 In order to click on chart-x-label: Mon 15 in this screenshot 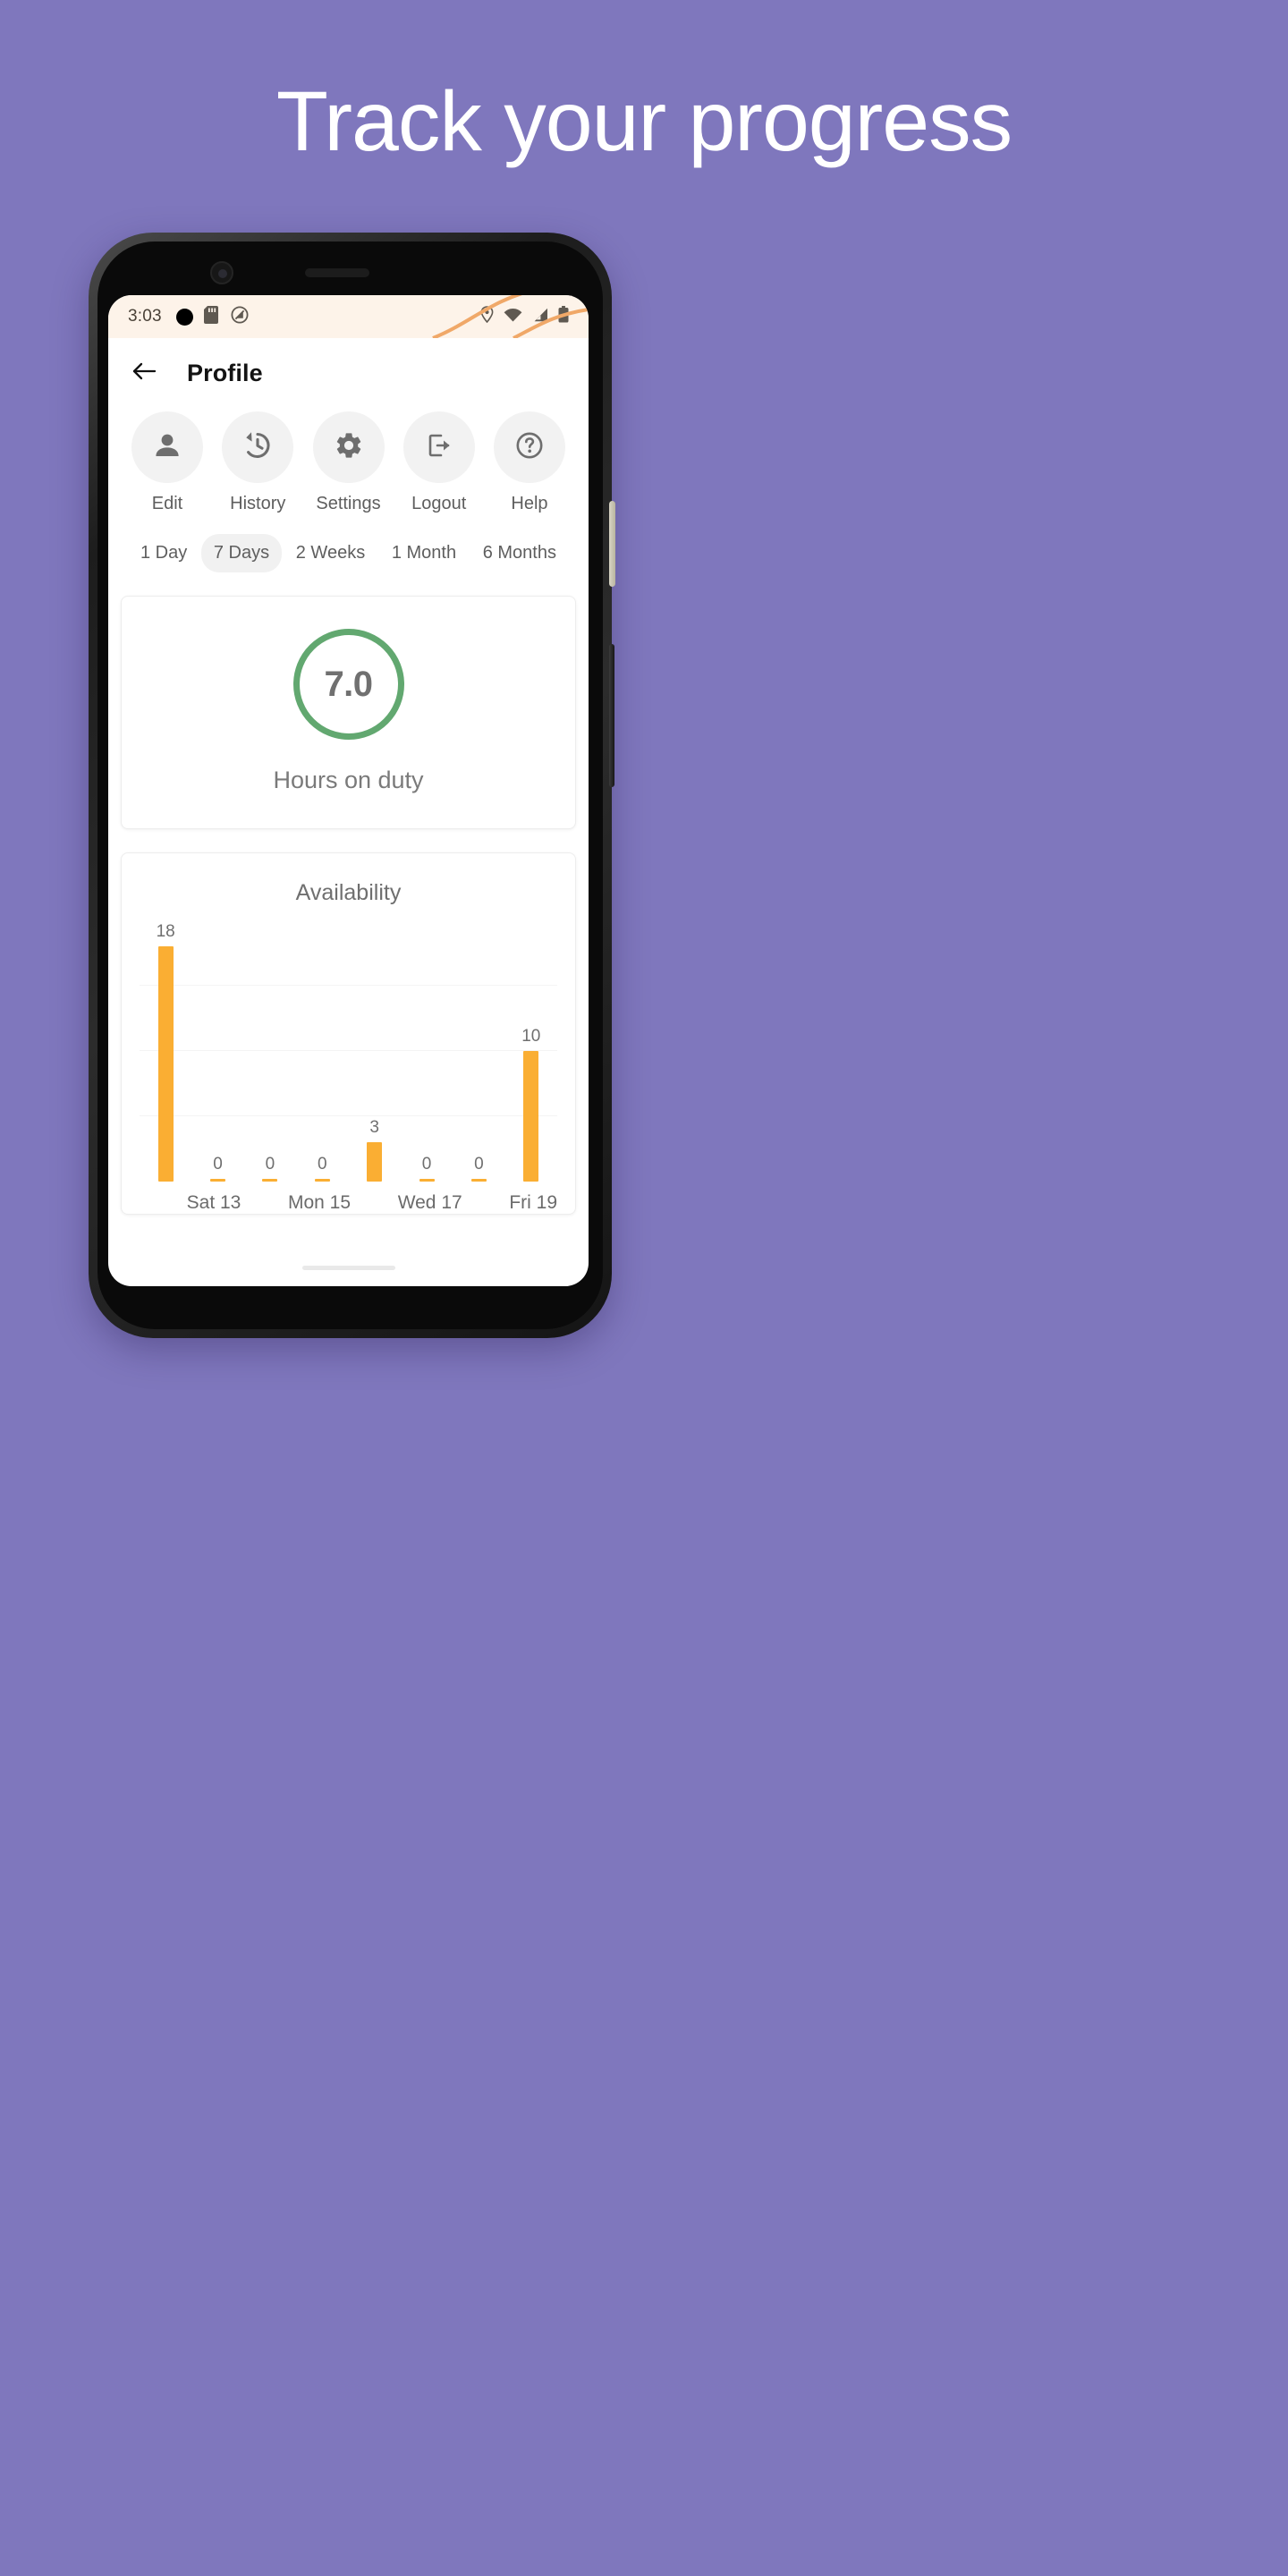, I will do `click(320, 1202)`.